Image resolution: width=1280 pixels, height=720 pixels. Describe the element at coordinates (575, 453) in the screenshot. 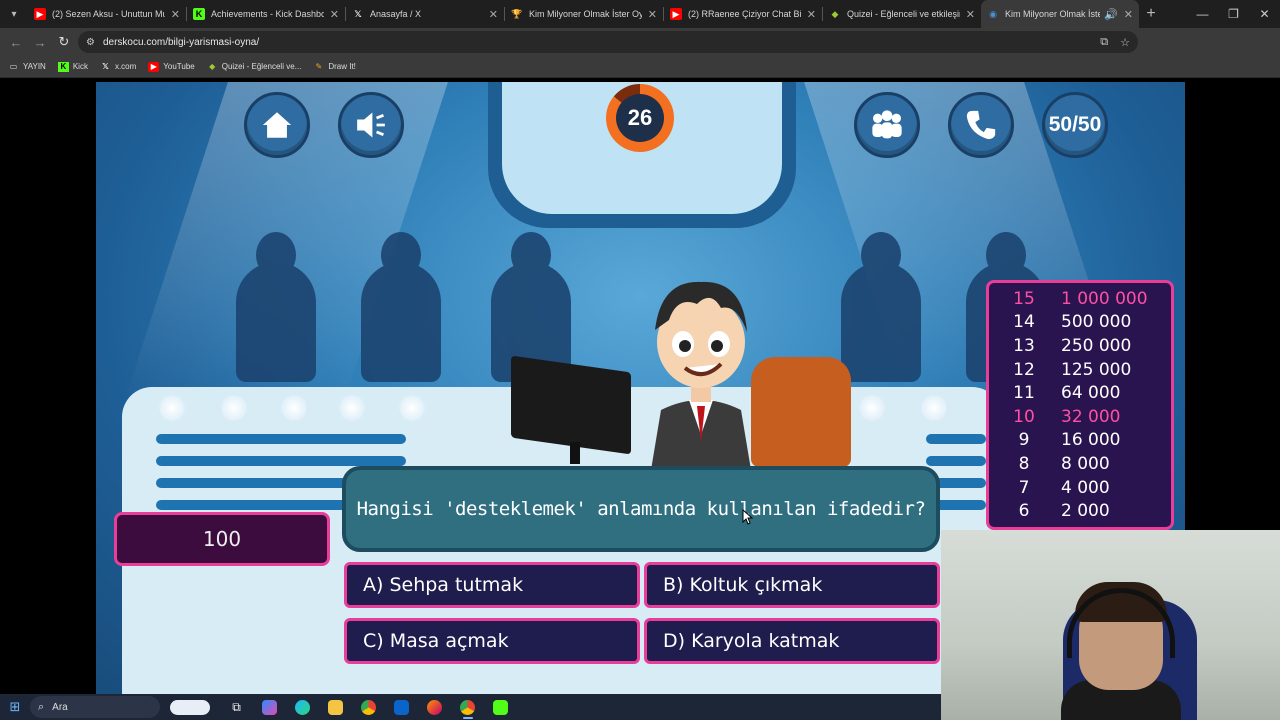

I see `monitor-stand` at that location.